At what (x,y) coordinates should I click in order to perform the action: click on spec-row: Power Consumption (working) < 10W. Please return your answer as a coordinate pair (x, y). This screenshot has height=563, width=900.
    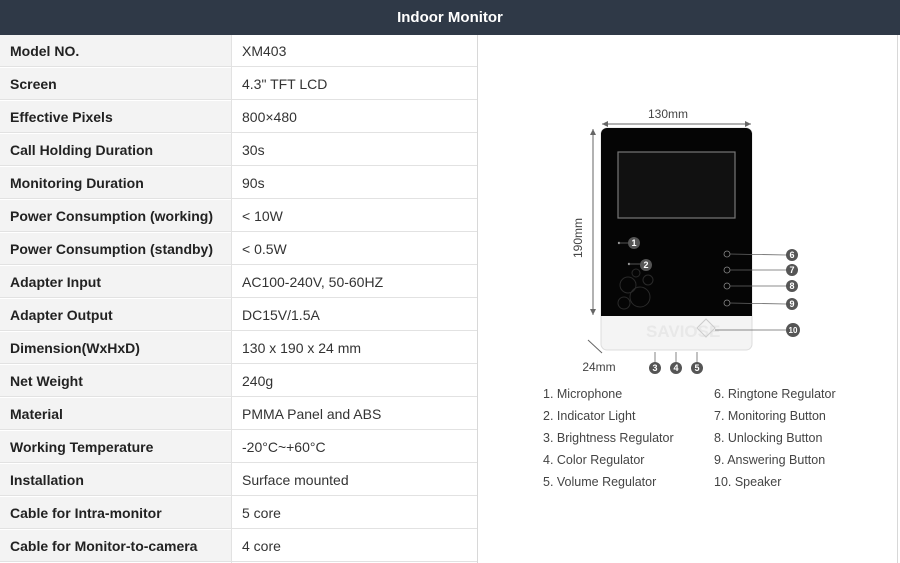
    Looking at the image, I should click on (239, 216).